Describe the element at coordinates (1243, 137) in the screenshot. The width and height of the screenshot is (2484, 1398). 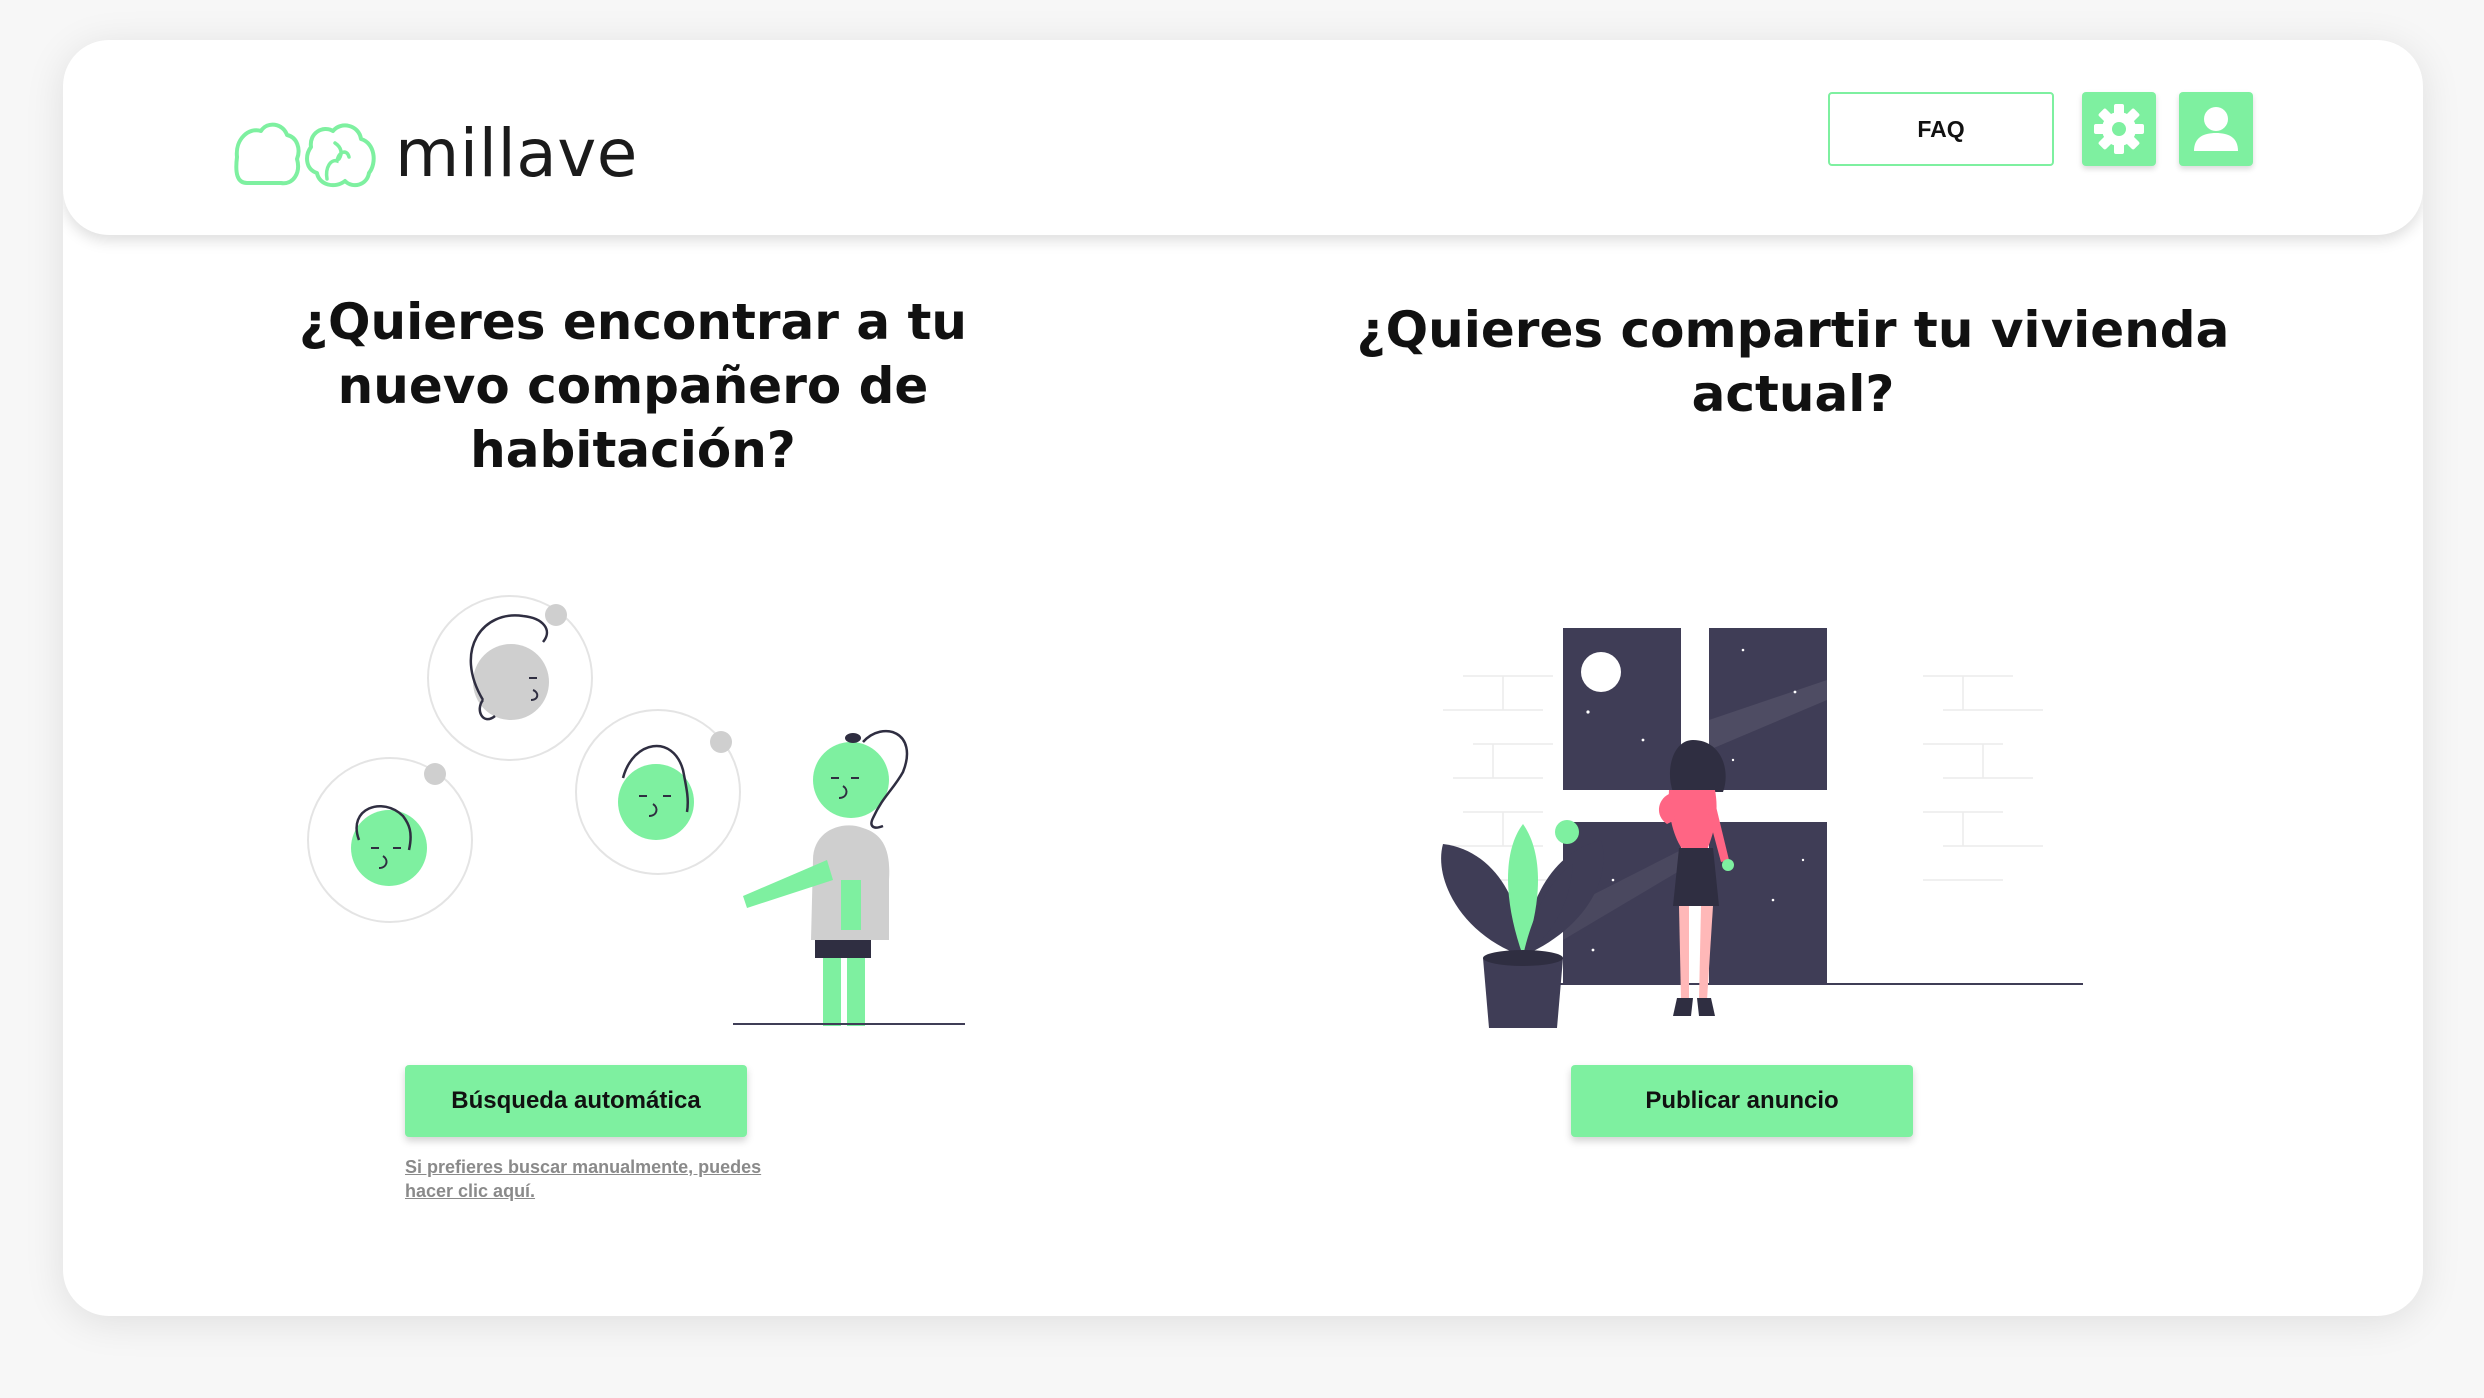
I see `top-navbar: millave FAQ` at that location.